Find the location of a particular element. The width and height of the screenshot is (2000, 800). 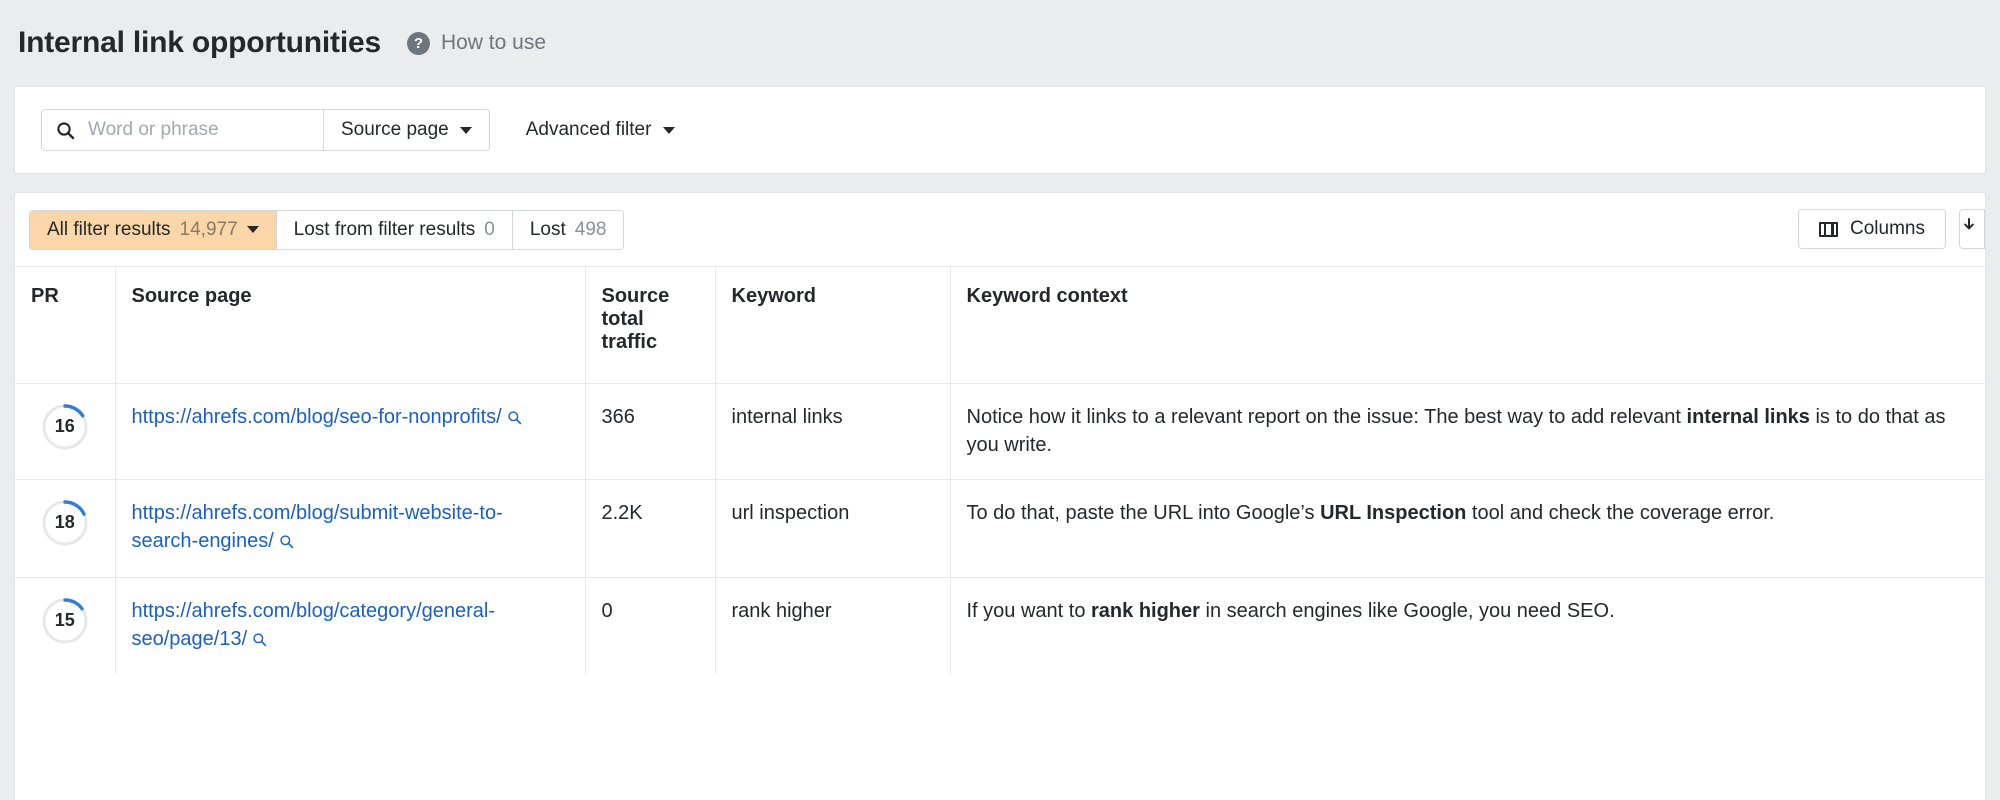

pr-gauge: 16 is located at coordinates (65, 427).